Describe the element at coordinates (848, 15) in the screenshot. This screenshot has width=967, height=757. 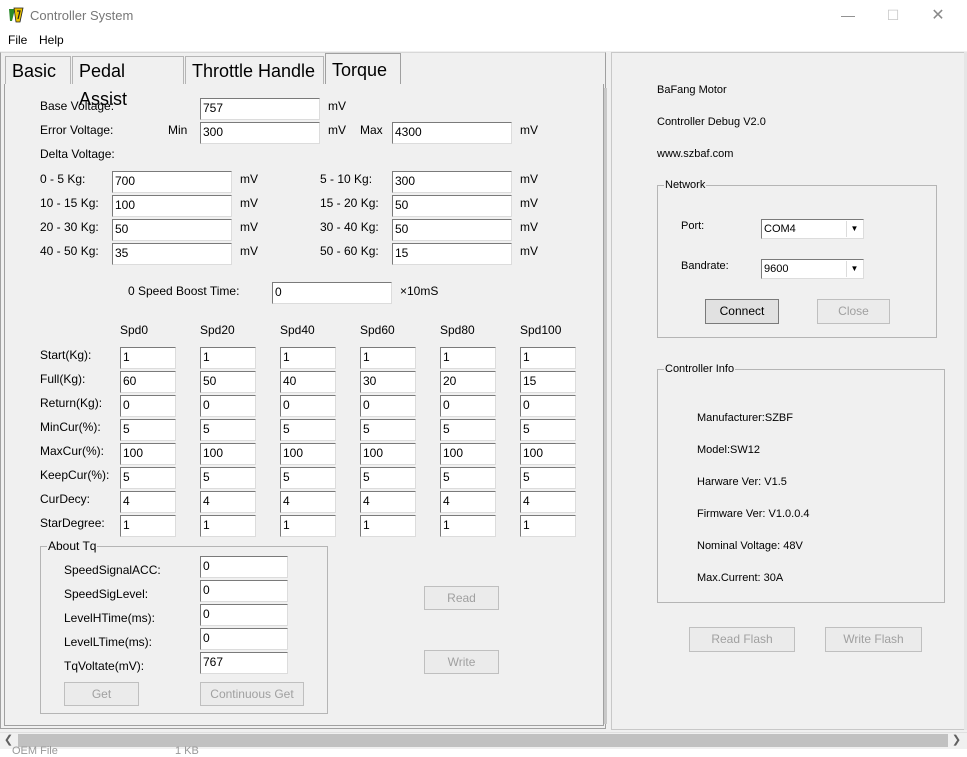
I see `minimize-button: —` at that location.